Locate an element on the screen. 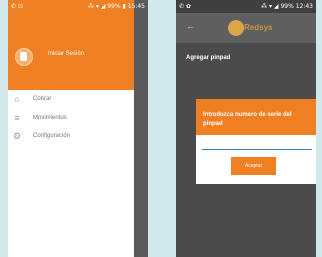 The width and height of the screenshot is (322, 257). status-bar-notifications: ✆ ✿ is located at coordinates (185, 6).